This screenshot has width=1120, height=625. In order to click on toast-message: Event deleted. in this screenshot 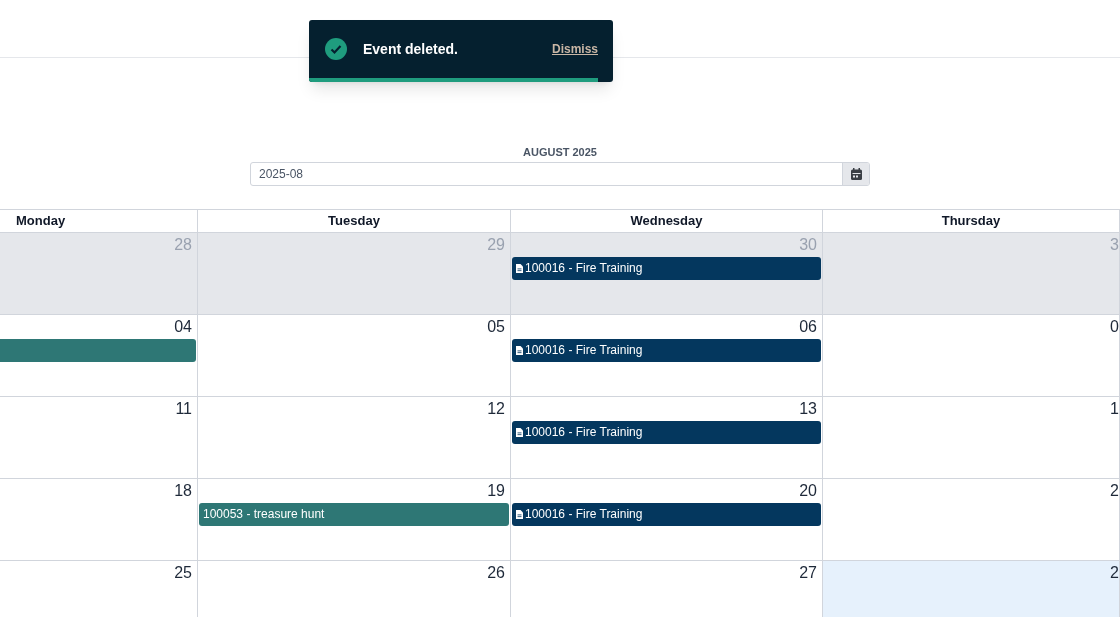, I will do `click(410, 49)`.